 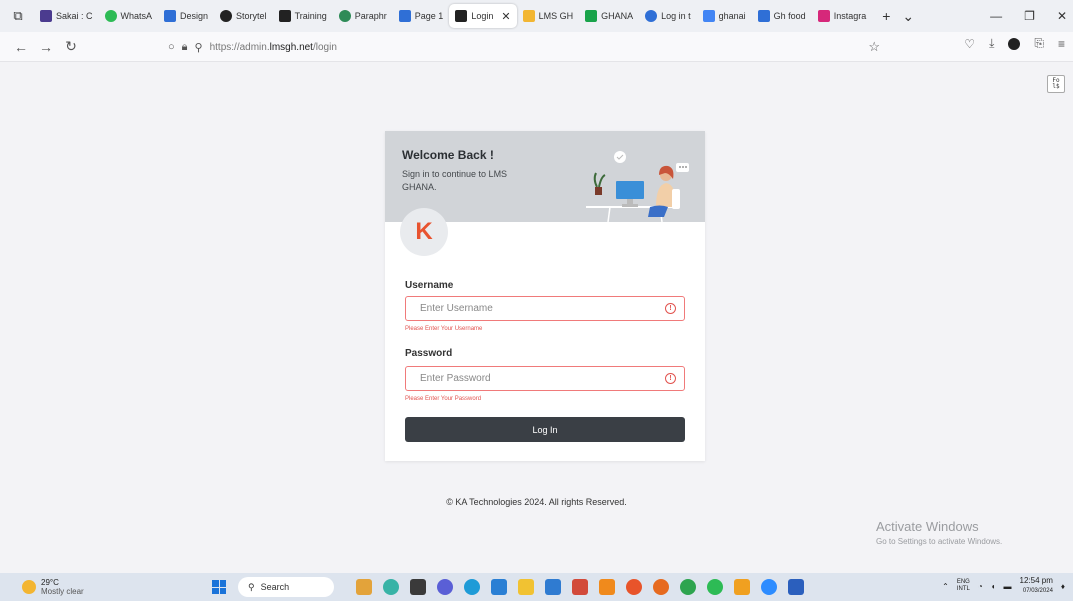 What do you see at coordinates (670, 308) in the screenshot?
I see `username-error-icon: !` at bounding box center [670, 308].